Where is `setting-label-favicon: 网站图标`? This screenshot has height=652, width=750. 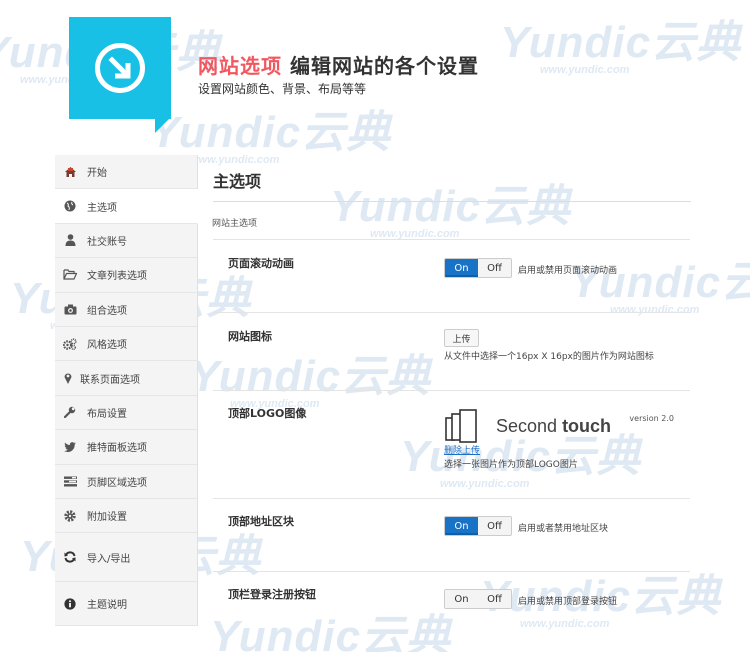 setting-label-favicon: 网站图标 is located at coordinates (250, 336).